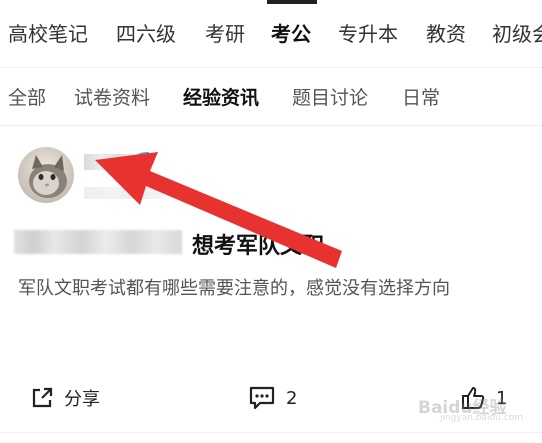  What do you see at coordinates (292, 398) in the screenshot?
I see `comment-count: 2` at bounding box center [292, 398].